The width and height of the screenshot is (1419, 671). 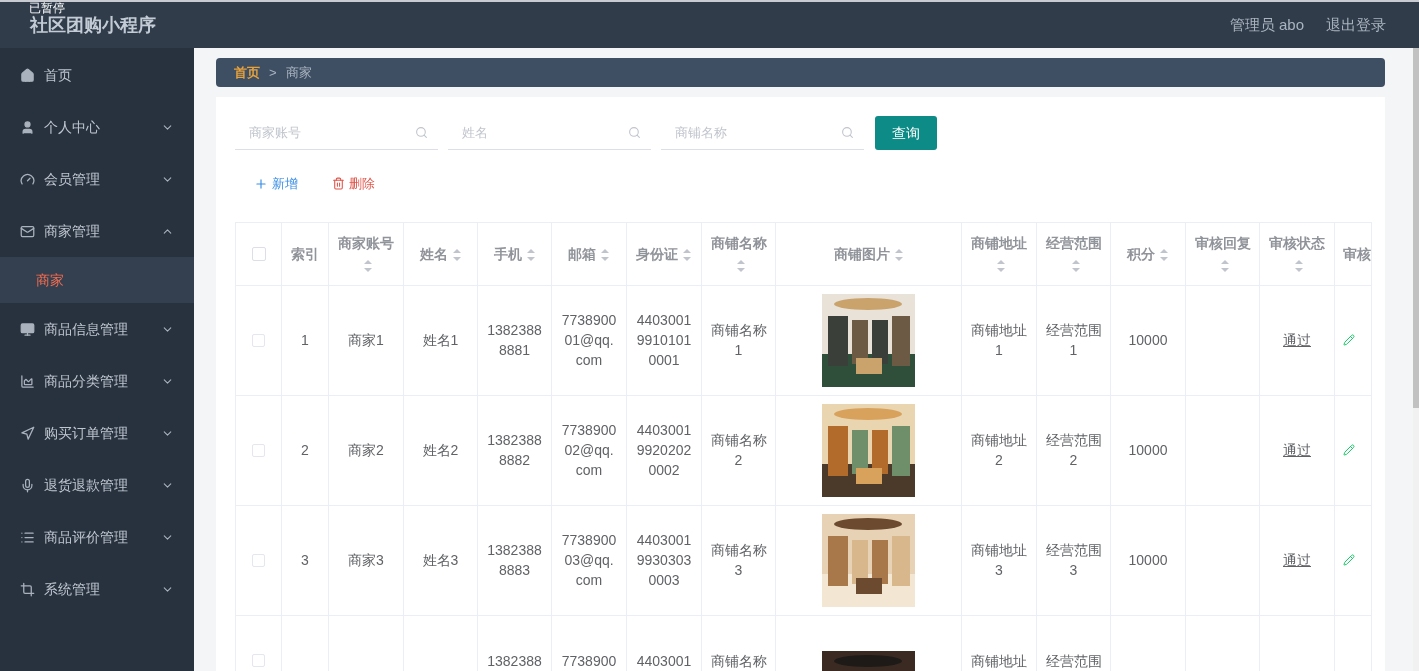 What do you see at coordinates (338, 184) in the screenshot?
I see `trash-icon` at bounding box center [338, 184].